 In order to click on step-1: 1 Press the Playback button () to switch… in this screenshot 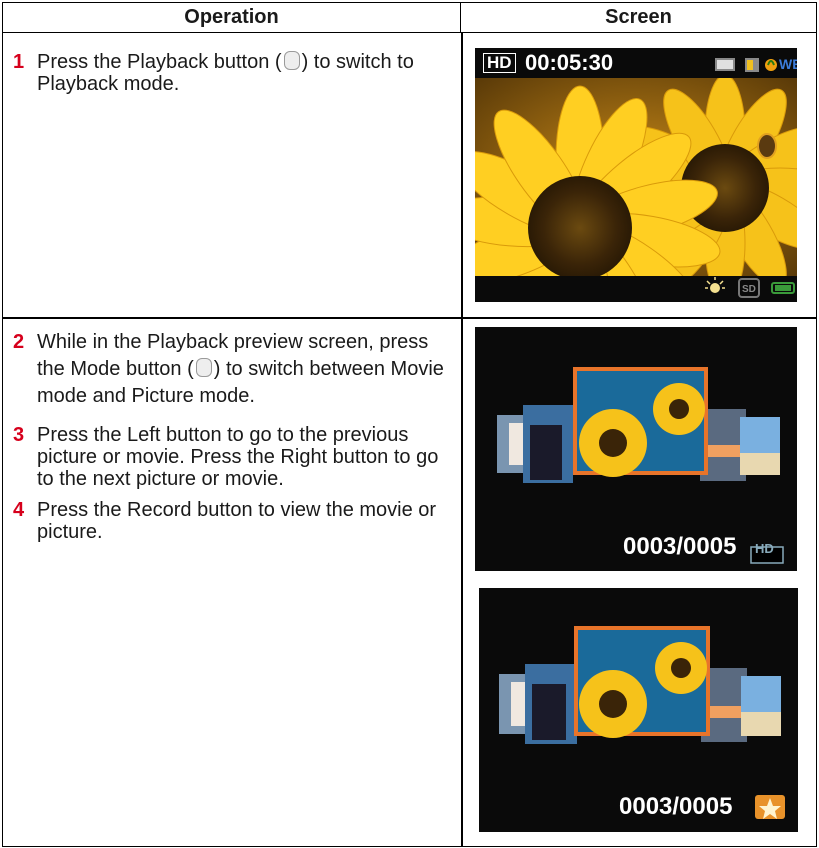, I will do `click(233, 73)`.